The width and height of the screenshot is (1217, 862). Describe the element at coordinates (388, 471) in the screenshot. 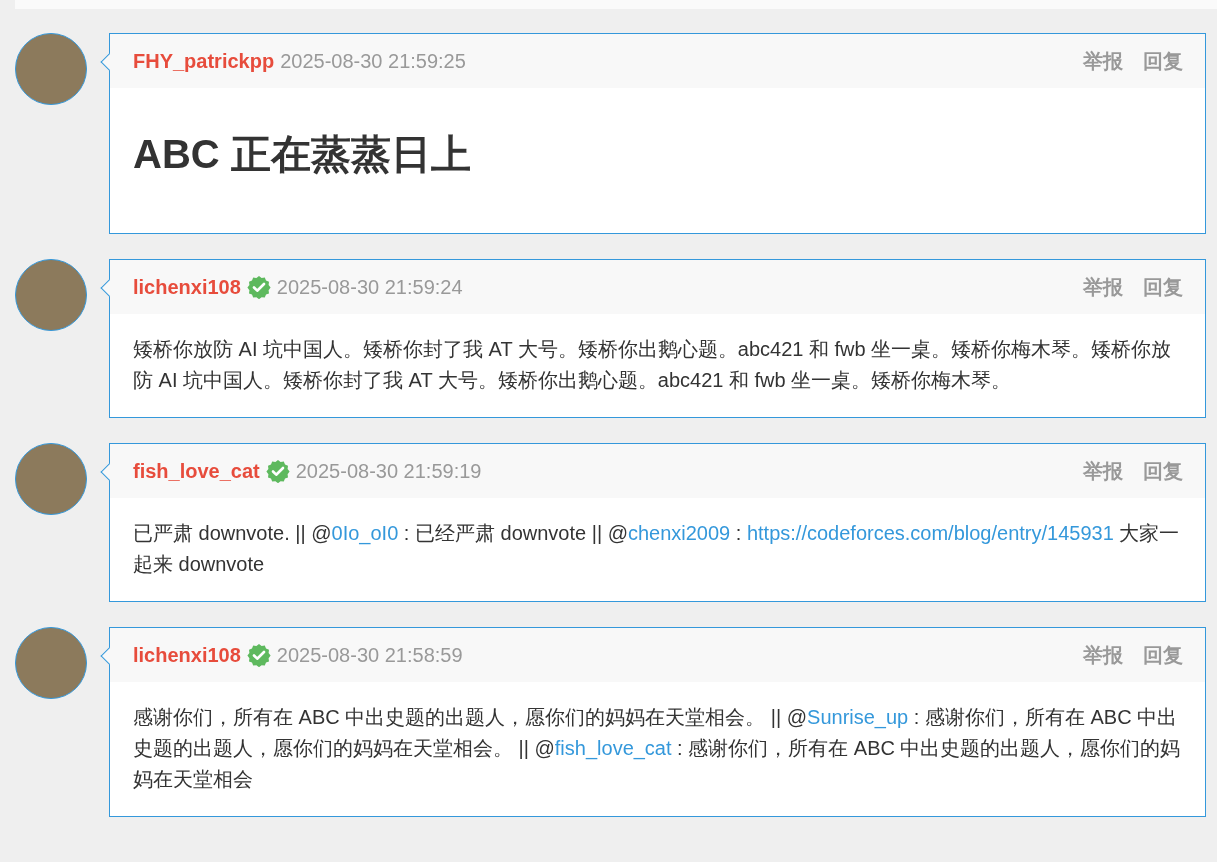

I see `timestamp: 2025-08-30 21:59:19` at that location.